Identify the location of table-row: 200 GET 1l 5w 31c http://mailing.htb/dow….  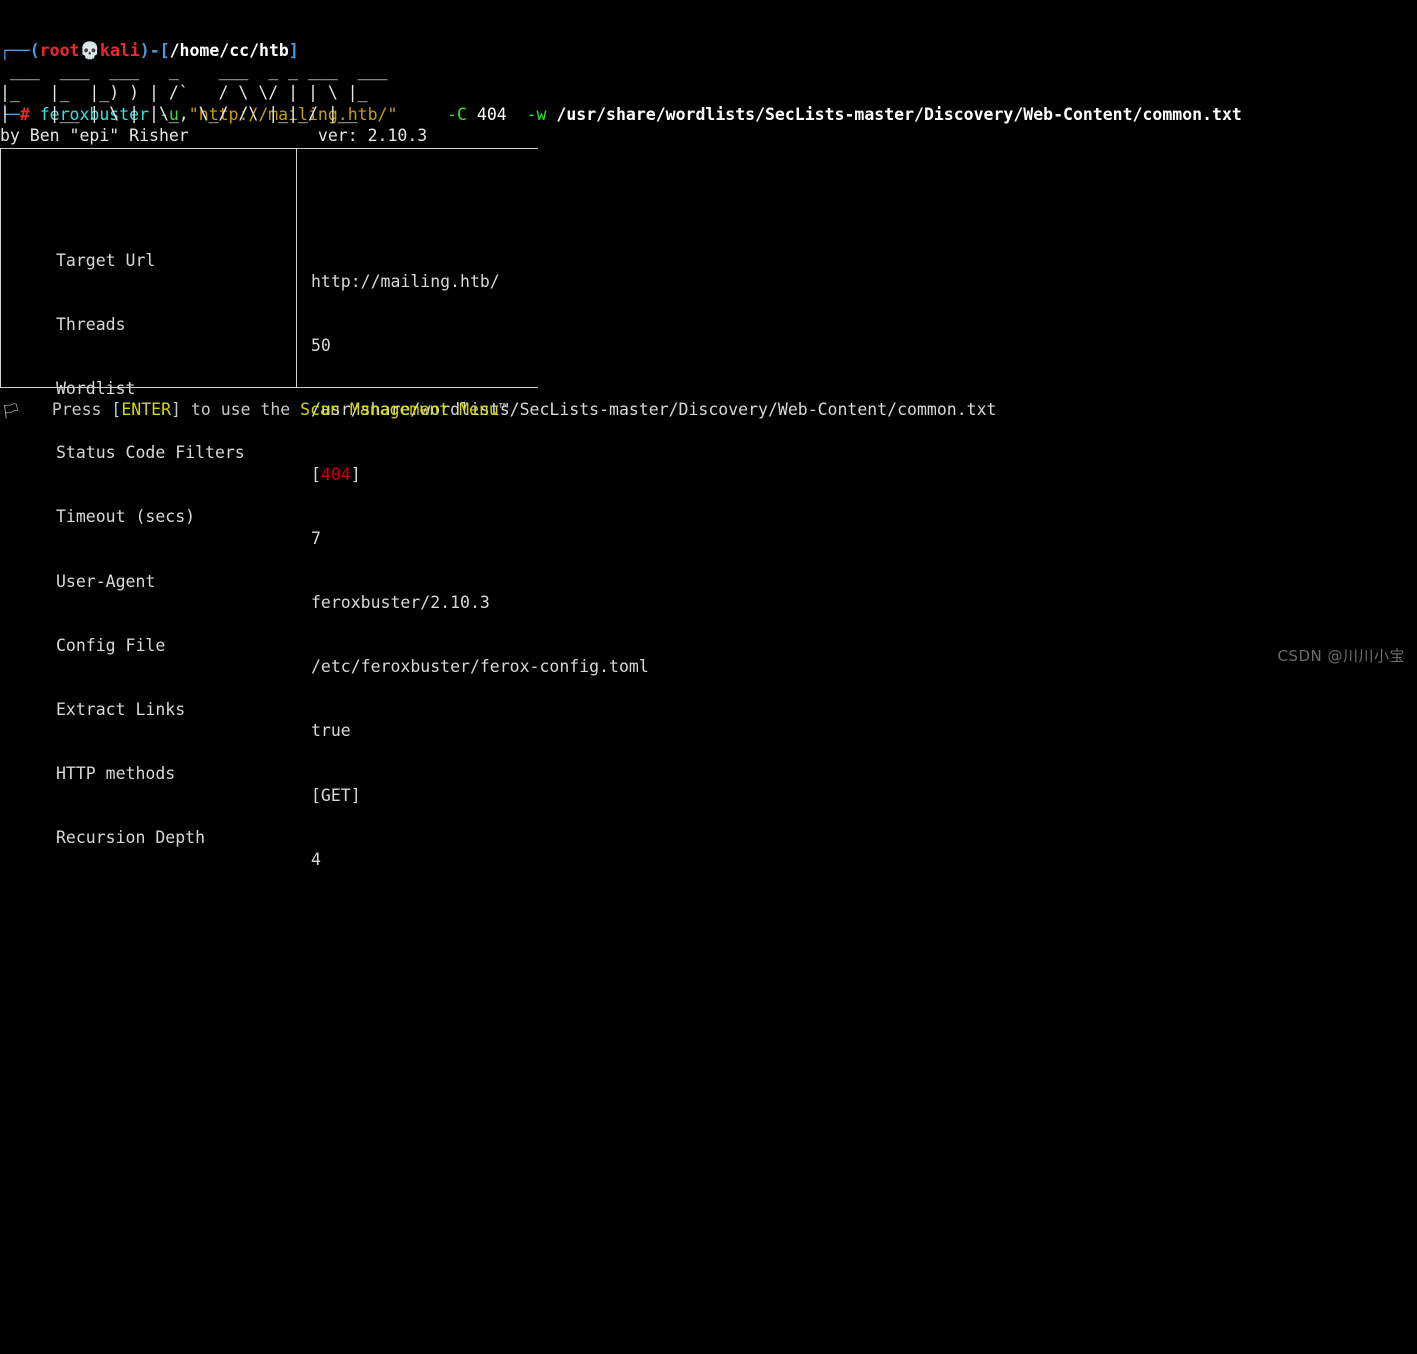
(708, 640).